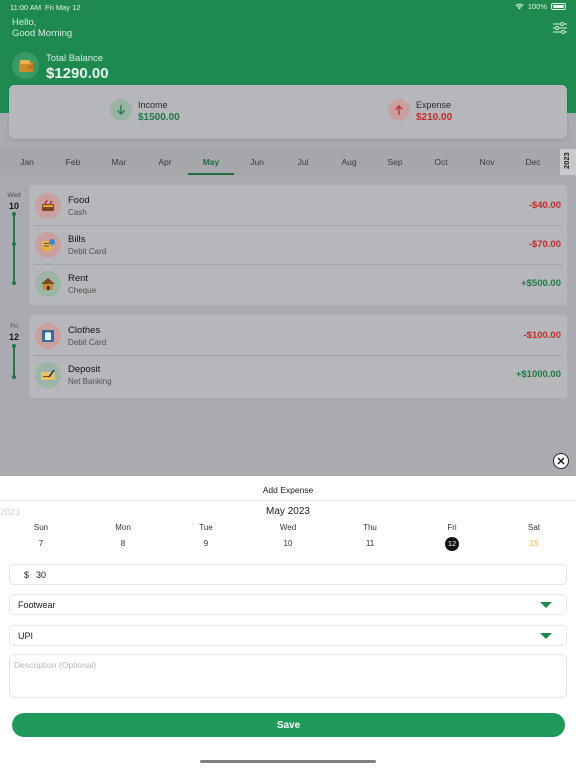 This screenshot has width=576, height=768. What do you see at coordinates (48, 336) in the screenshot?
I see `shirt-icon` at bounding box center [48, 336].